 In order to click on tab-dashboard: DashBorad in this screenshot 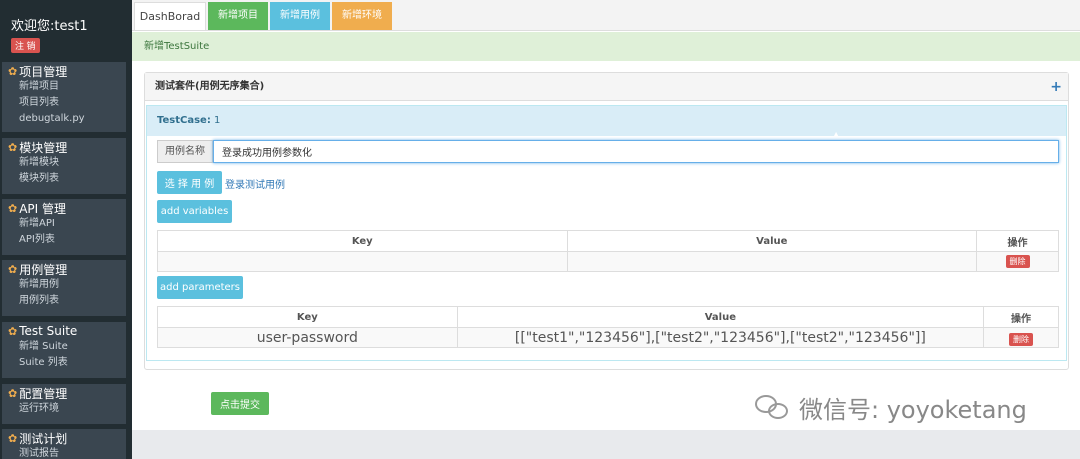, I will do `click(170, 16)`.